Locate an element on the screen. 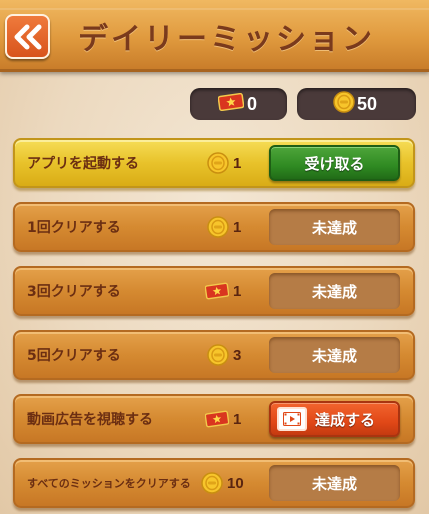 The width and height of the screenshot is (429, 514). video-play-icon is located at coordinates (292, 419).